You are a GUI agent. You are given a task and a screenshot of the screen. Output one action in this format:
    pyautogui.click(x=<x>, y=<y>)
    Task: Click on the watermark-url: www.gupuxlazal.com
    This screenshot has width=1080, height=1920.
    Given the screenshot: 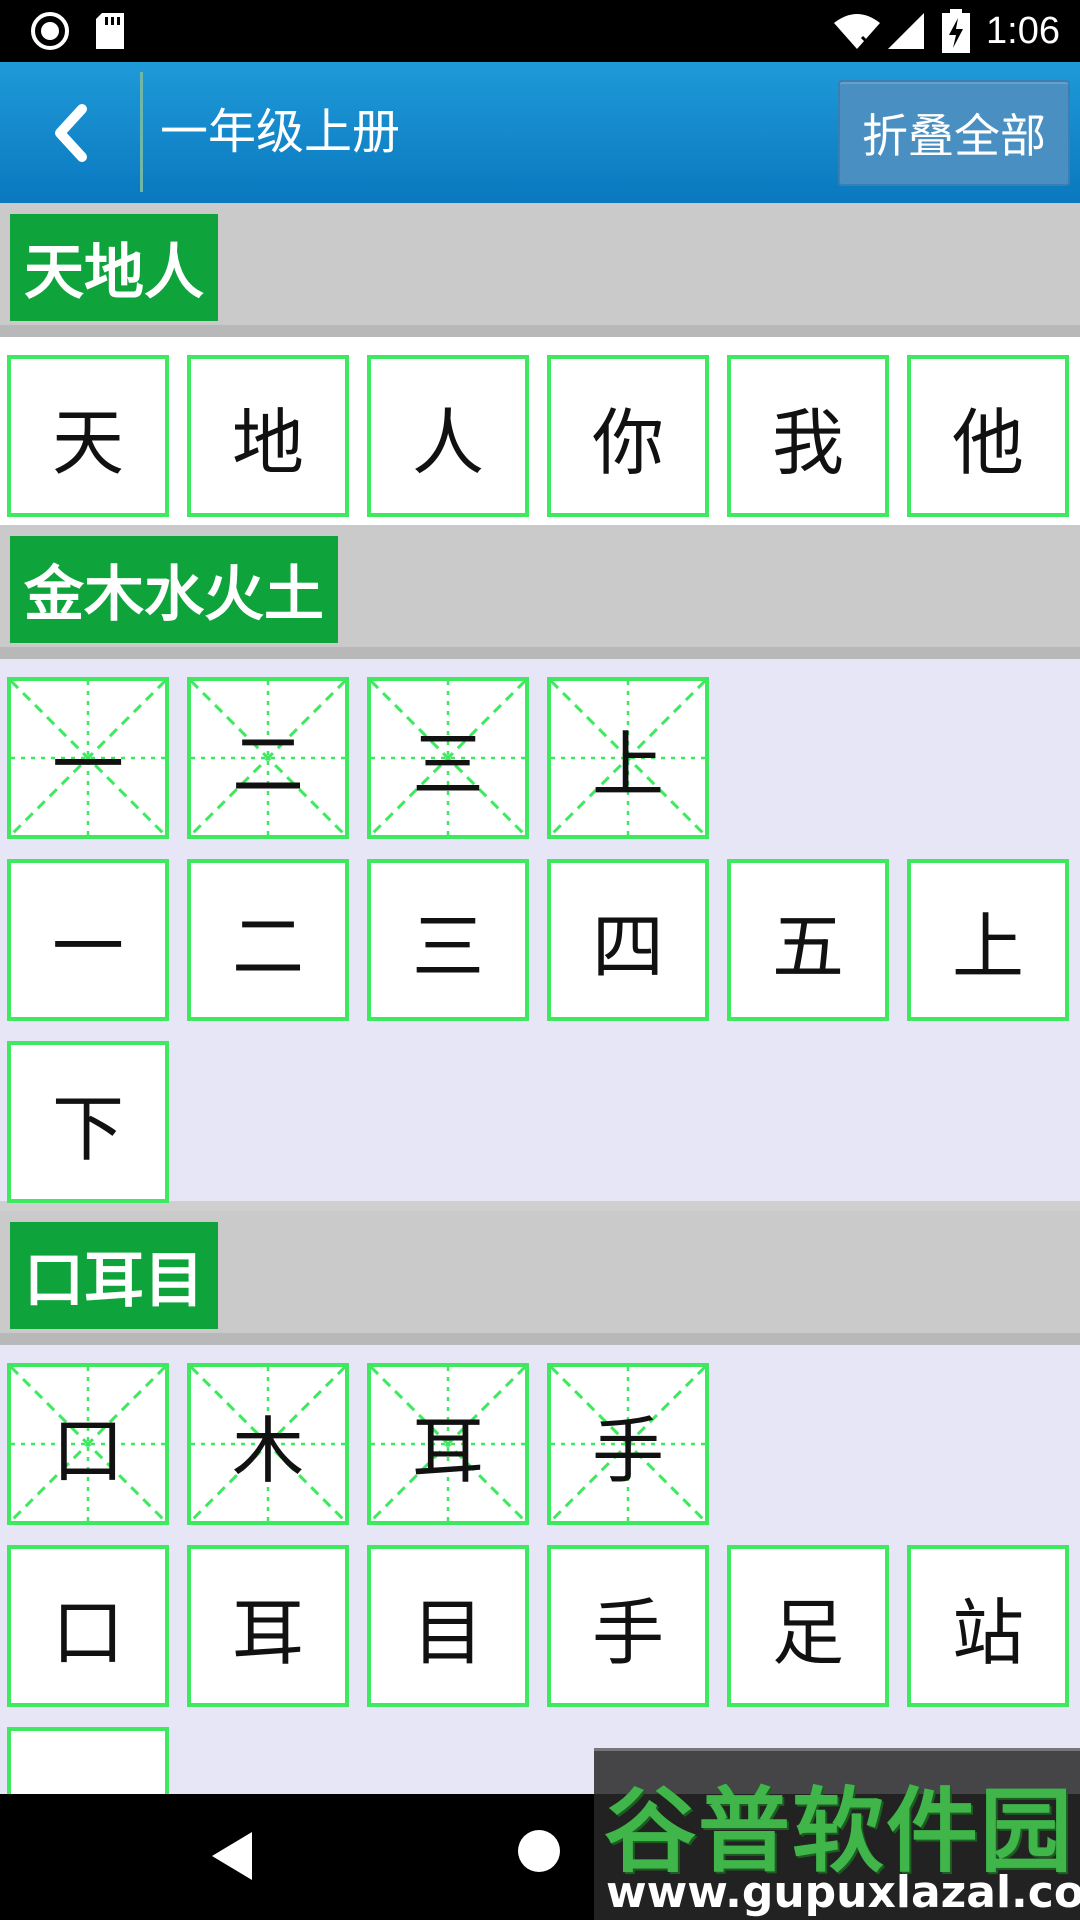 What is the action you would take?
    pyautogui.click(x=843, y=1892)
    